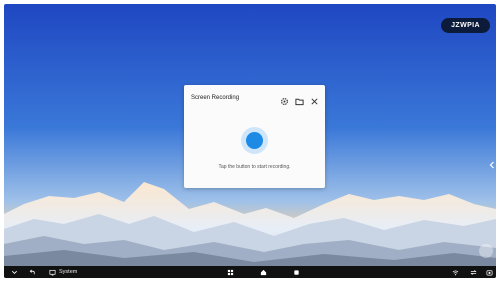 The width and height of the screenshot is (500, 282). What do you see at coordinates (492, 165) in the screenshot?
I see `side-chevron-left-icon` at bounding box center [492, 165].